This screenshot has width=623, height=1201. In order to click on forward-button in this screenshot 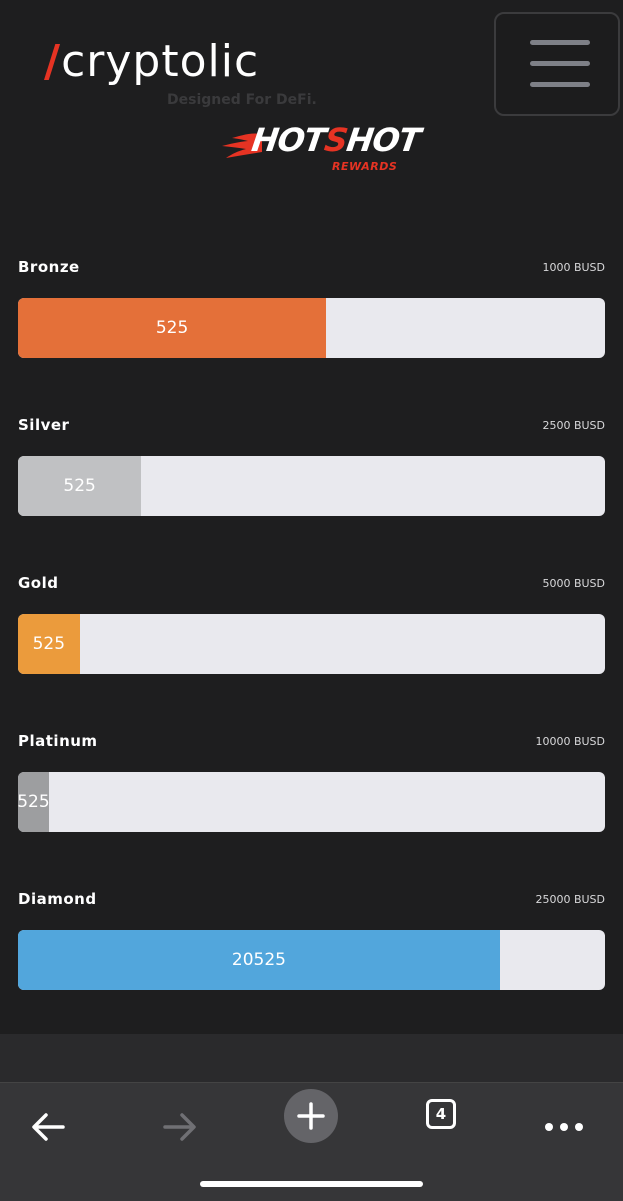, I will do `click(180, 1127)`.